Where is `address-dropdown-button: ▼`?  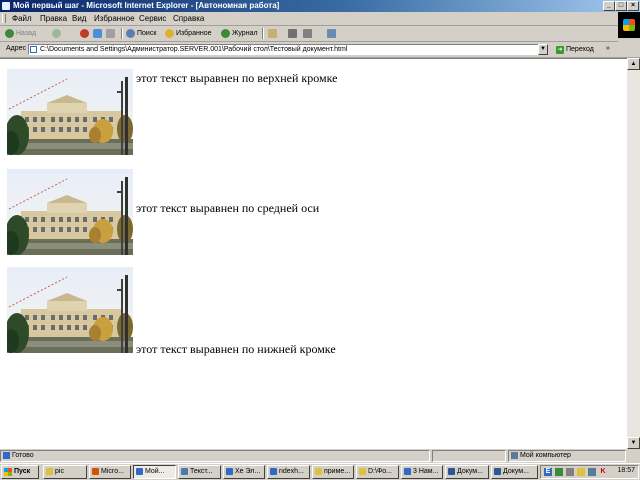 address-dropdown-button: ▼ is located at coordinates (543, 49).